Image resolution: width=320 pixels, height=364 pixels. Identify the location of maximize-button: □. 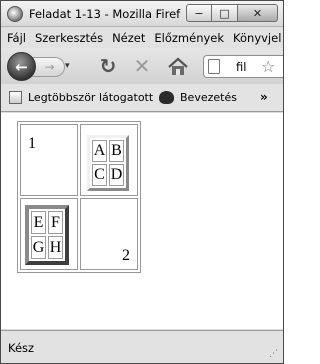
(225, 13).